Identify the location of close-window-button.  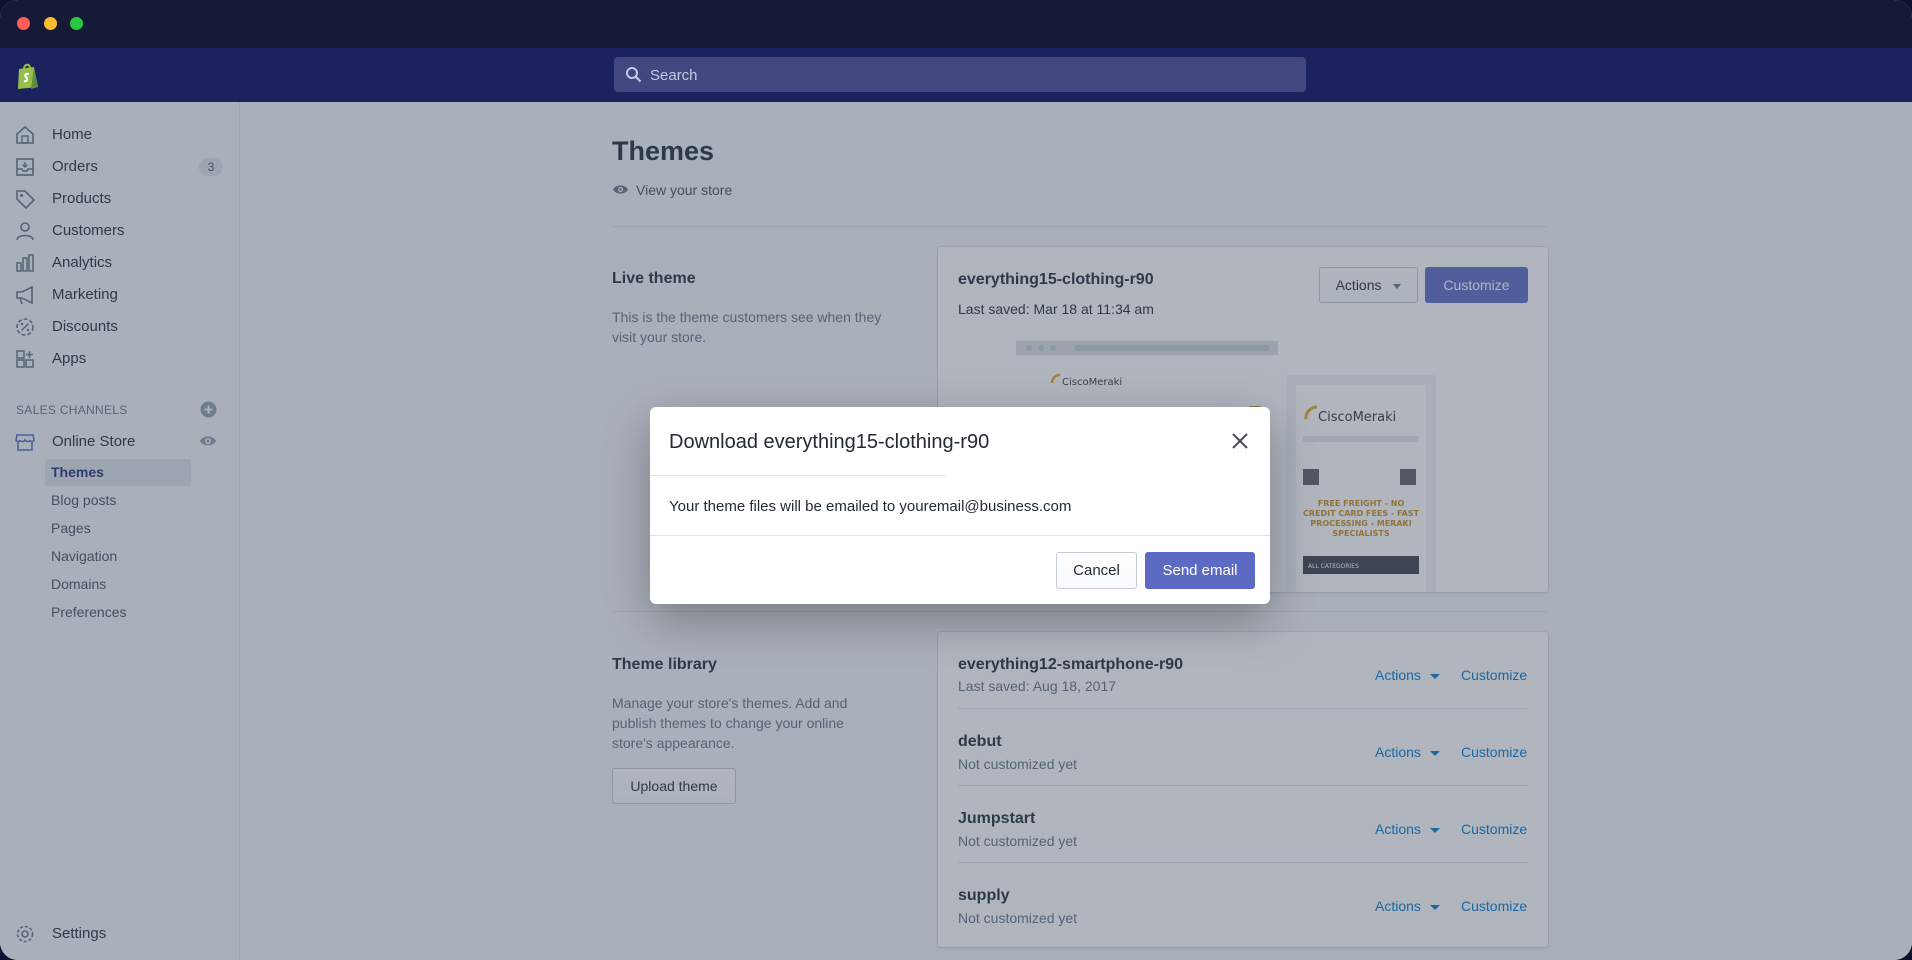
(23, 23).